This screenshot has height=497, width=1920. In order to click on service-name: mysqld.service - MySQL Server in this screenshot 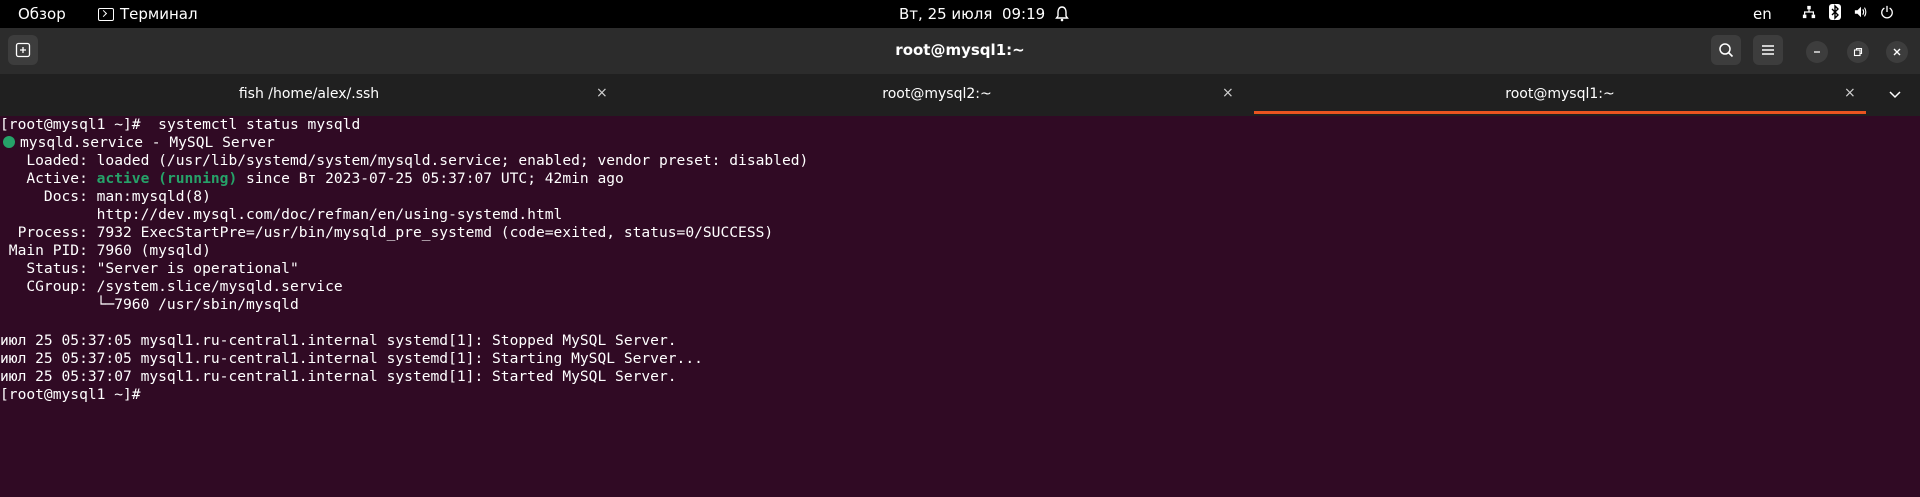, I will do `click(147, 142)`.